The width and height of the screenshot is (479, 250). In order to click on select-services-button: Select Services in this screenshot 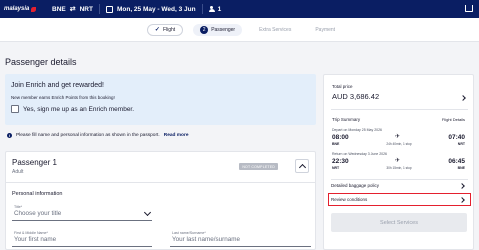, I will do `click(399, 222)`.